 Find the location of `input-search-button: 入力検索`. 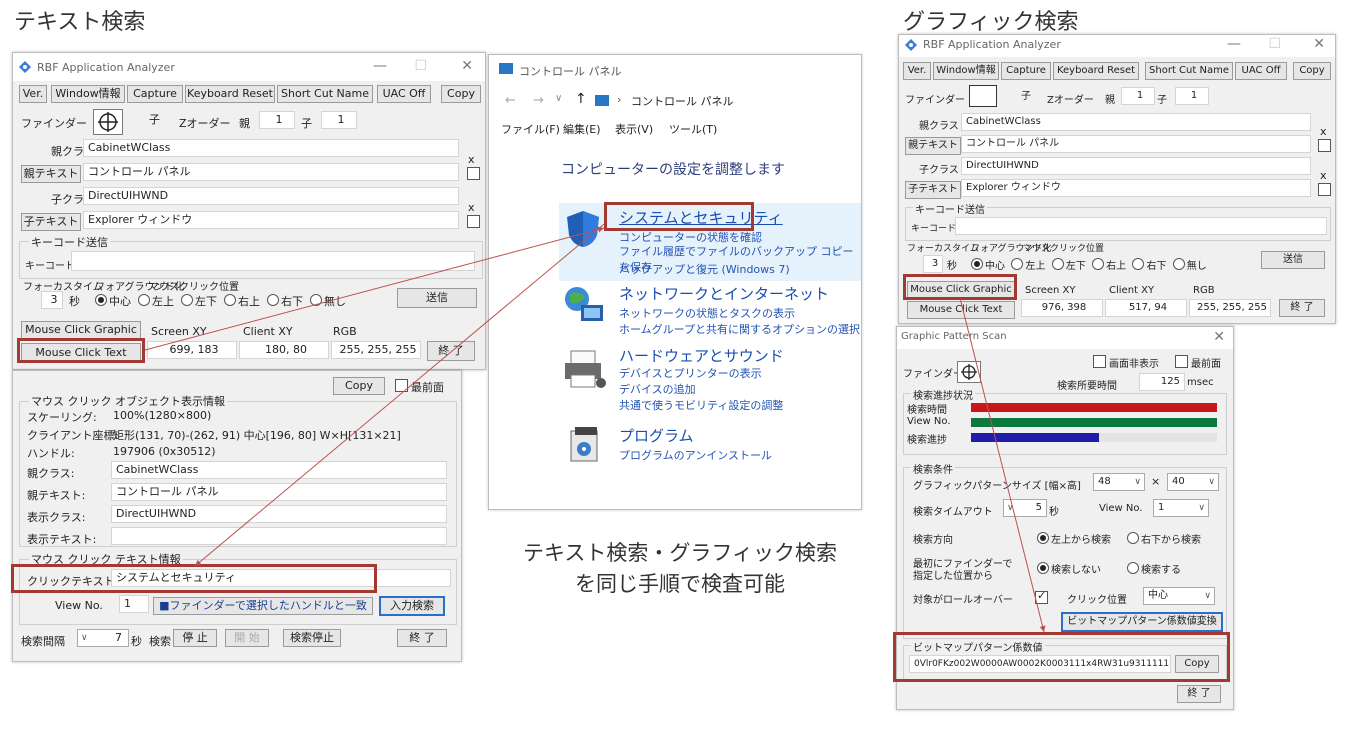

input-search-button: 入力検索 is located at coordinates (412, 606).